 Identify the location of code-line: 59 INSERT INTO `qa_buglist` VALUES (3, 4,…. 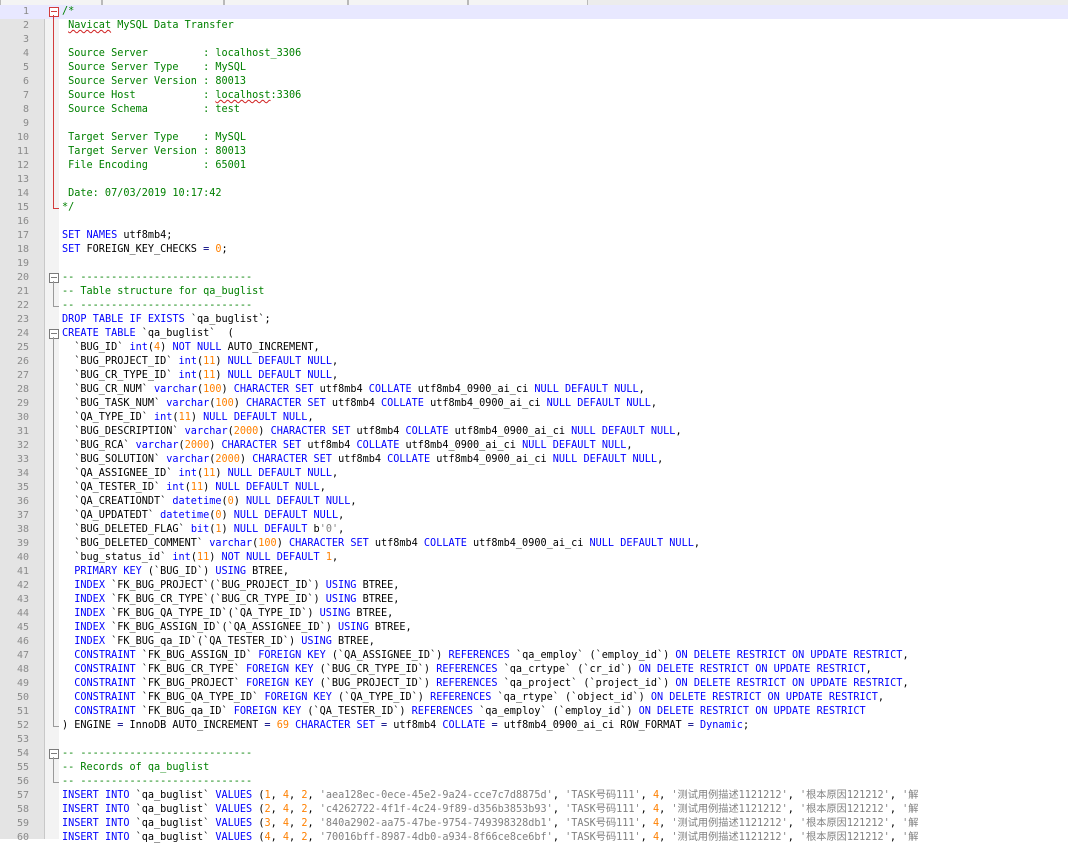
(534, 824).